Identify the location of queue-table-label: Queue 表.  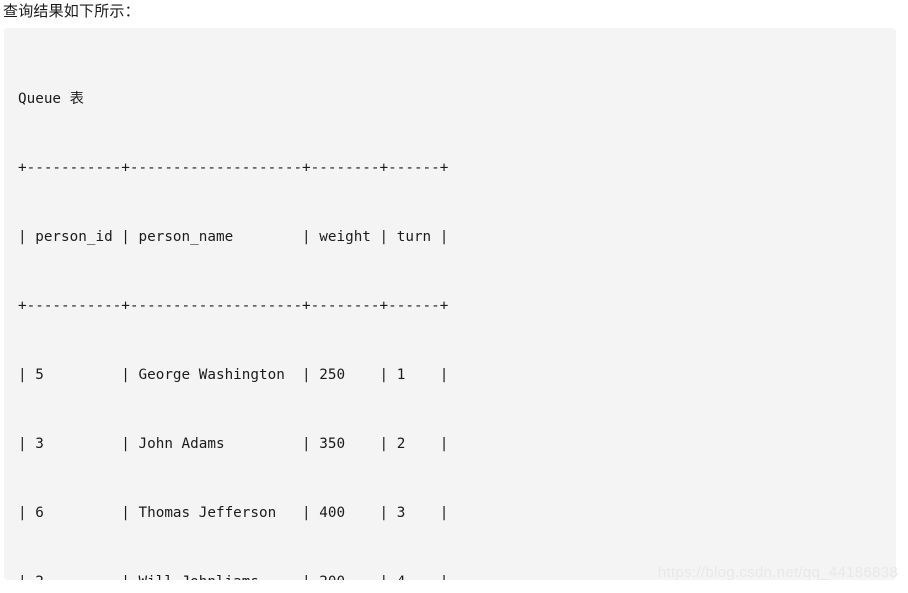
(51, 99).